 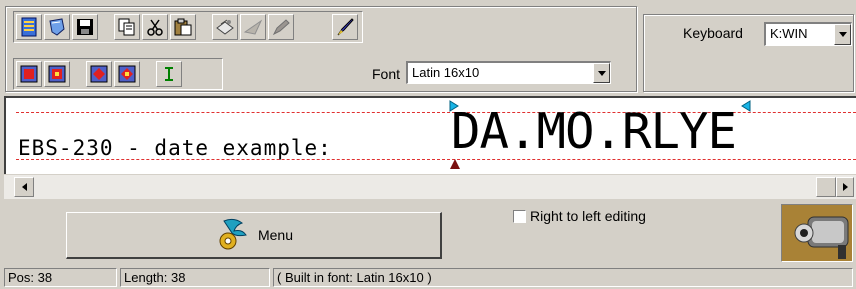 What do you see at coordinates (446, 72) in the screenshot?
I see `font-select-value: Latin 16x10` at bounding box center [446, 72].